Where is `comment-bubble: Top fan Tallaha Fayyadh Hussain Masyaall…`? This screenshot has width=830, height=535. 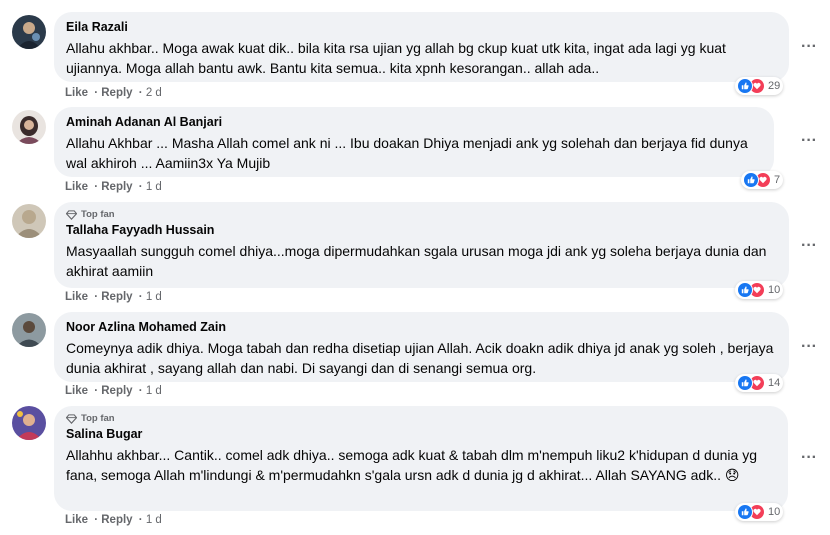 comment-bubble: Top fan Tallaha Fayyadh Hussain Masyaall… is located at coordinates (421, 245).